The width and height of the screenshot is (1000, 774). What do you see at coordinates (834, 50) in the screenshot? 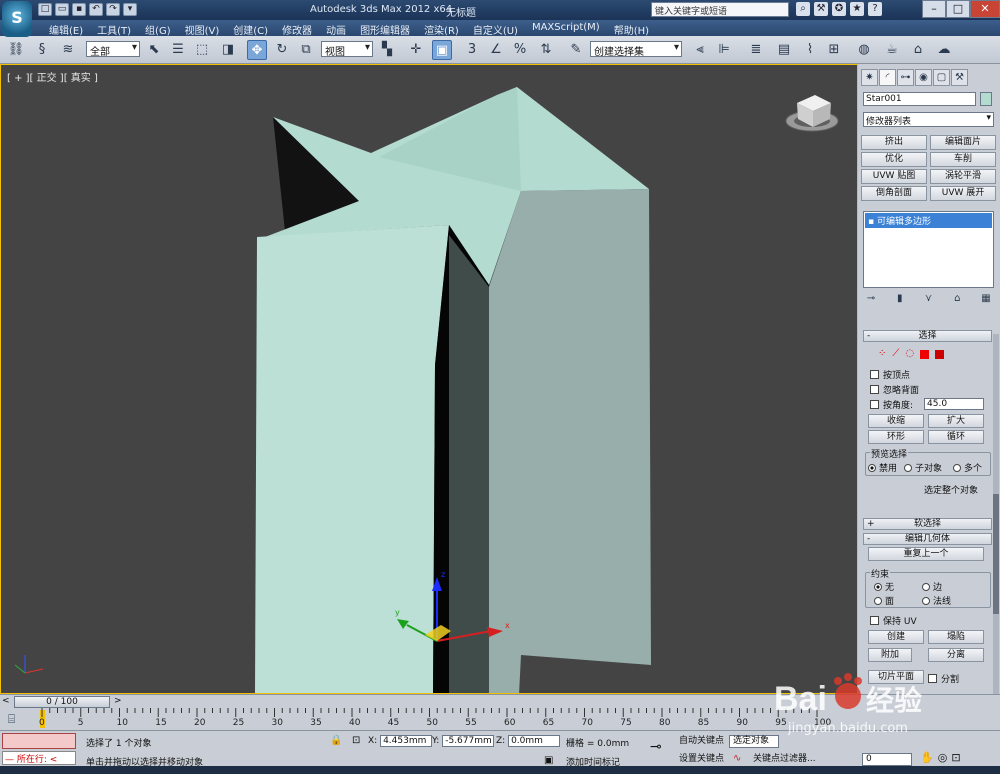
I see `schematic-view-icon: ⊞` at bounding box center [834, 50].